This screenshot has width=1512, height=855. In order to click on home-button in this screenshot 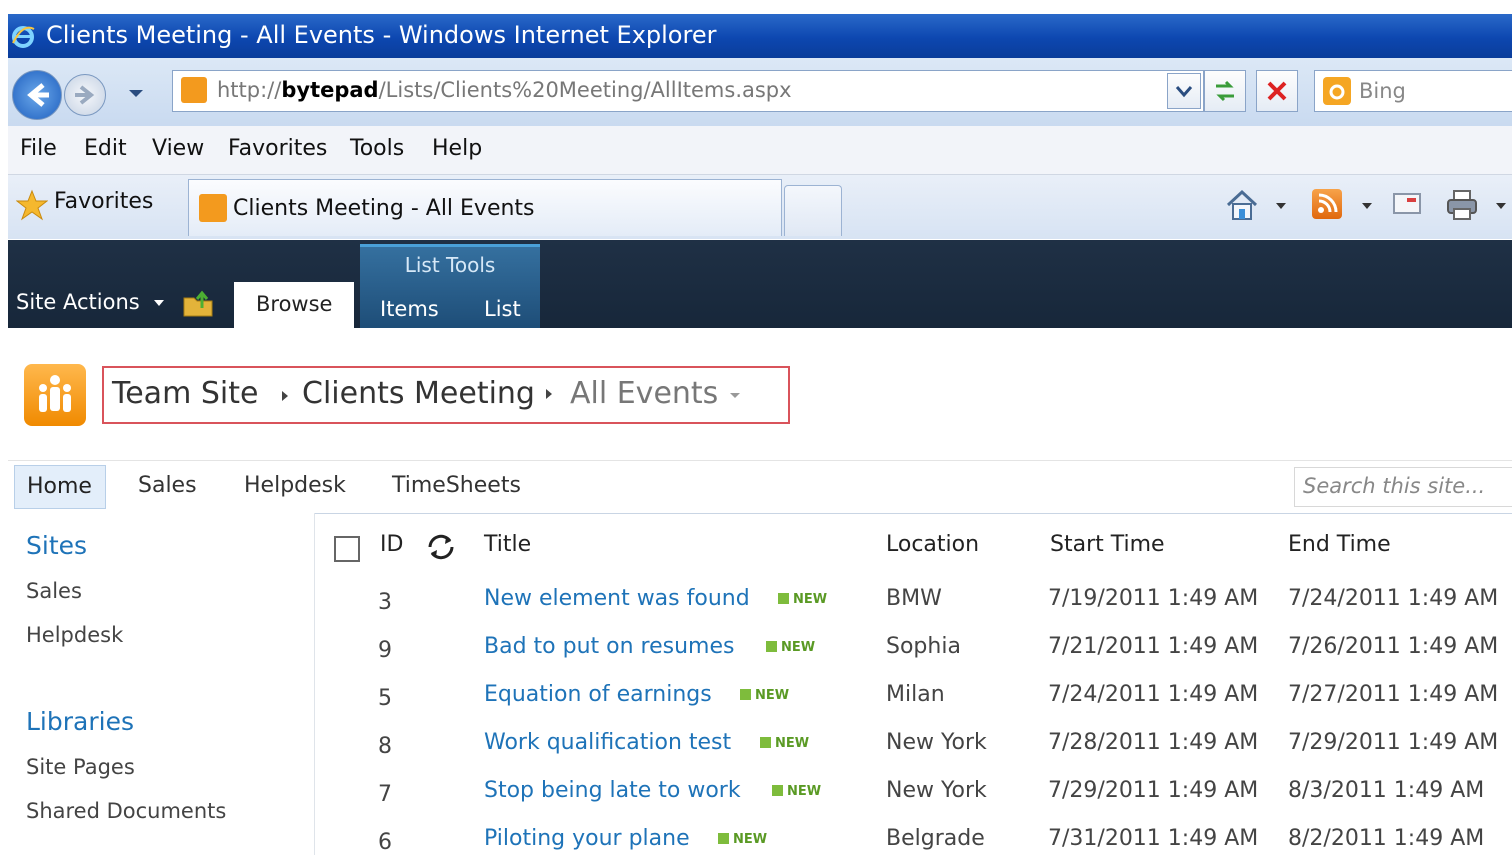, I will do `click(1242, 205)`.